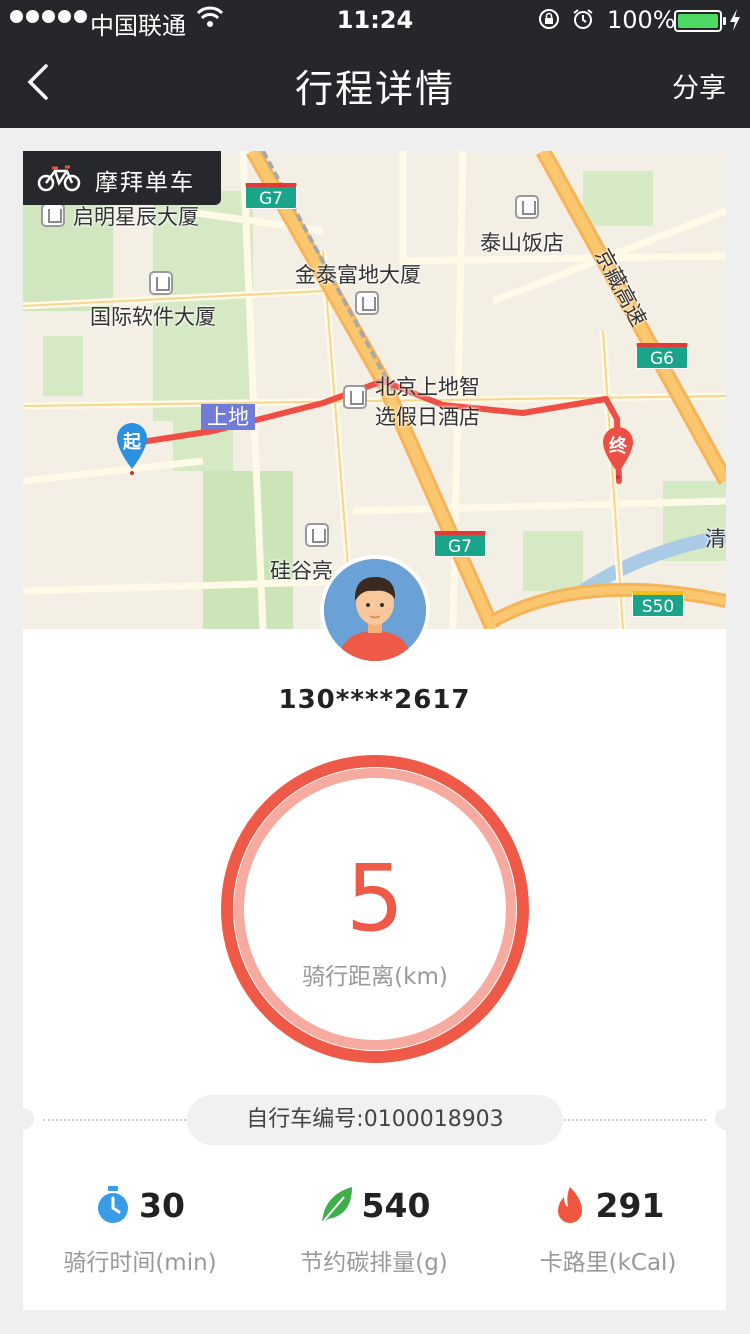 This screenshot has width=750, height=1334. What do you see at coordinates (140, 1231) in the screenshot?
I see `stat-ride-time: 30 骑行时间(min)` at bounding box center [140, 1231].